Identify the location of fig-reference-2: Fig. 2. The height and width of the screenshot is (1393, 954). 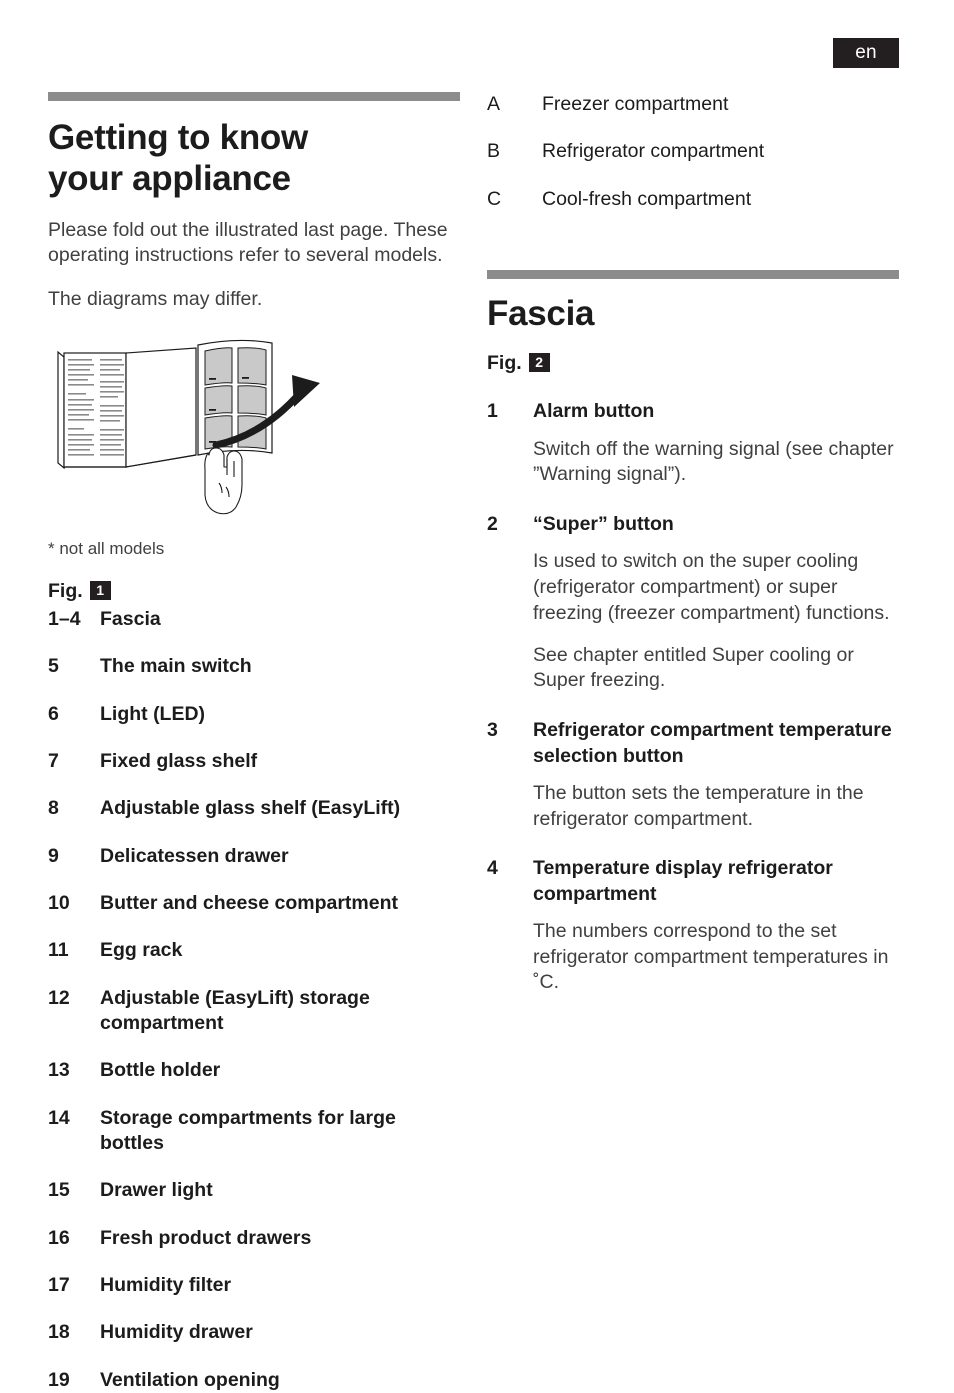
(693, 363).